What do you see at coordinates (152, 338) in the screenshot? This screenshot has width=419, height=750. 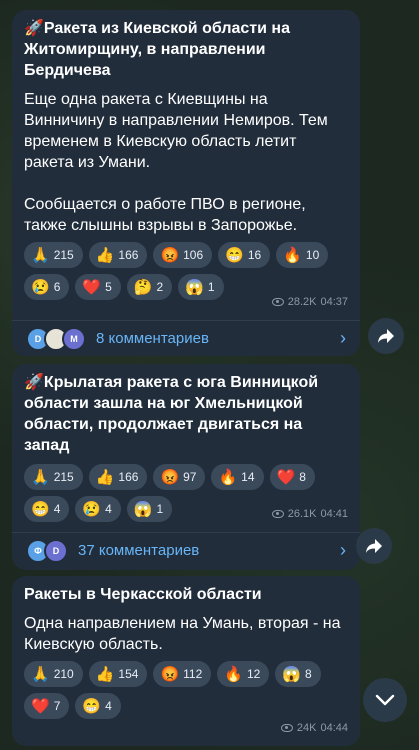 I see `comments-count: 8 комментариев` at bounding box center [152, 338].